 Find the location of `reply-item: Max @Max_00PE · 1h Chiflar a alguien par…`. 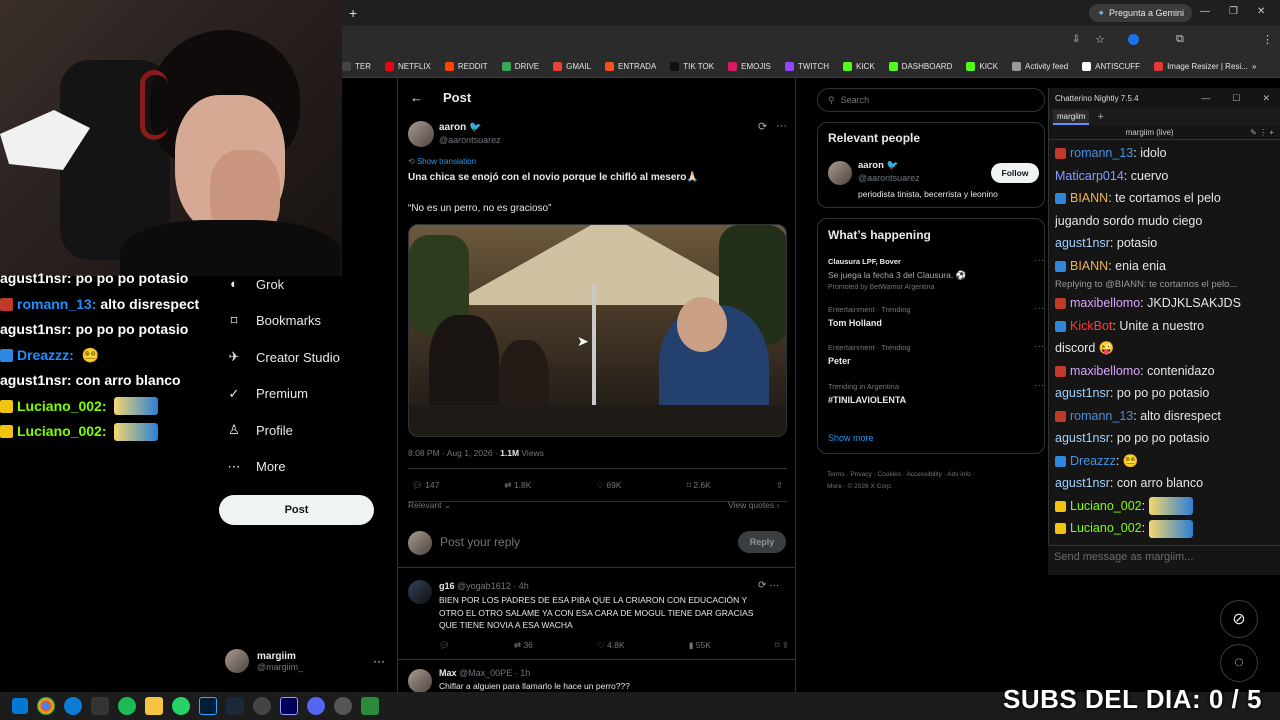

reply-item: Max @Max_00PE · 1h Chiflar a alguien par… is located at coordinates (596, 676).